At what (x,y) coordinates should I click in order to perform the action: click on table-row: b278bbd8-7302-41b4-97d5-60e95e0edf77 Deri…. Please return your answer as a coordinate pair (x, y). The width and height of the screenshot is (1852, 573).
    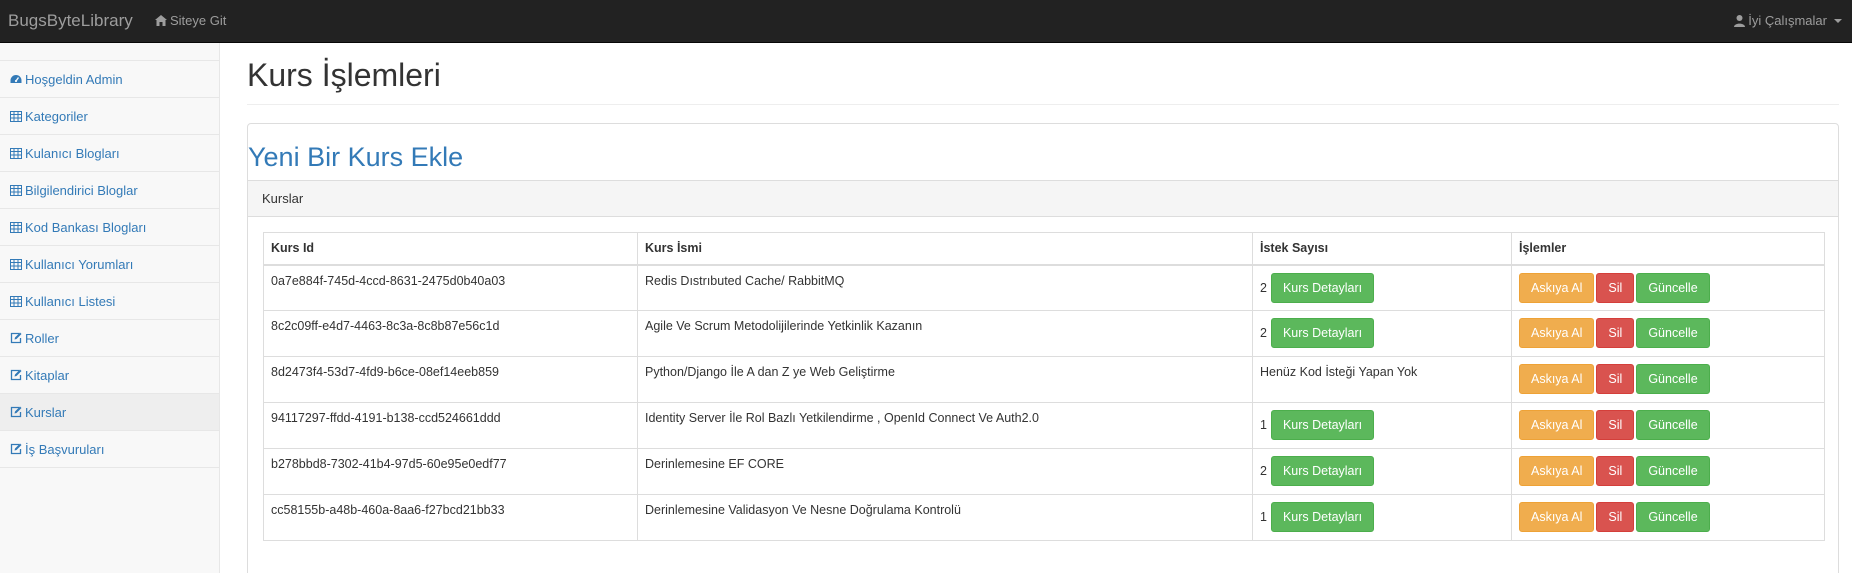
    Looking at the image, I should click on (1044, 471).